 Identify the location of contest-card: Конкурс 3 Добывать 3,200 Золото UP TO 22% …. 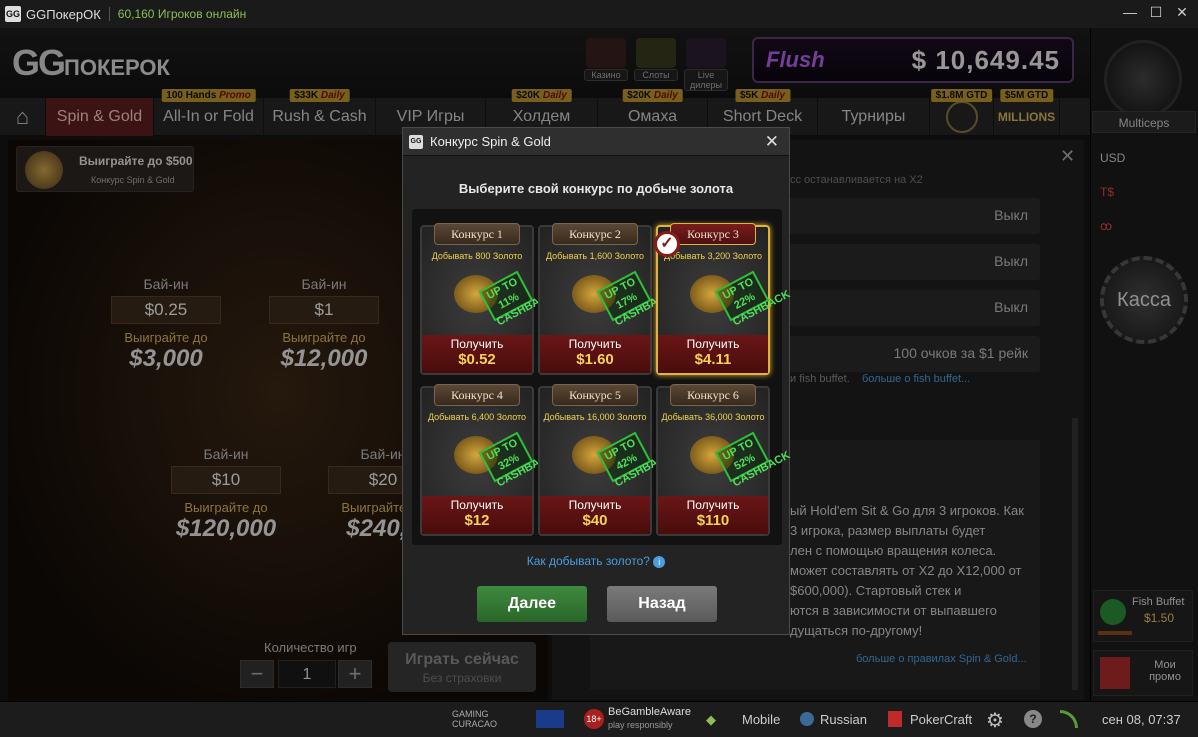
(723, 299).